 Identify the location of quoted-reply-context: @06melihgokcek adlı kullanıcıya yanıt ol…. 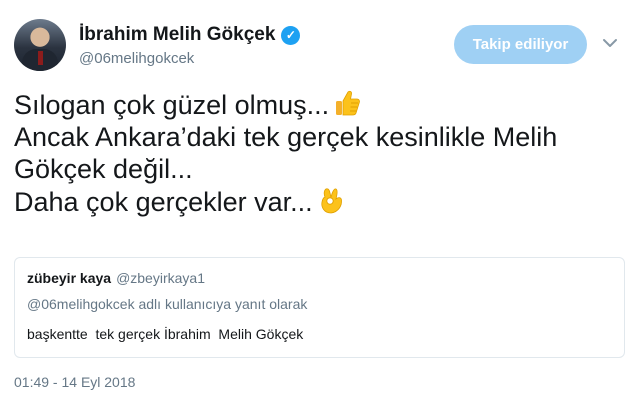
(167, 304).